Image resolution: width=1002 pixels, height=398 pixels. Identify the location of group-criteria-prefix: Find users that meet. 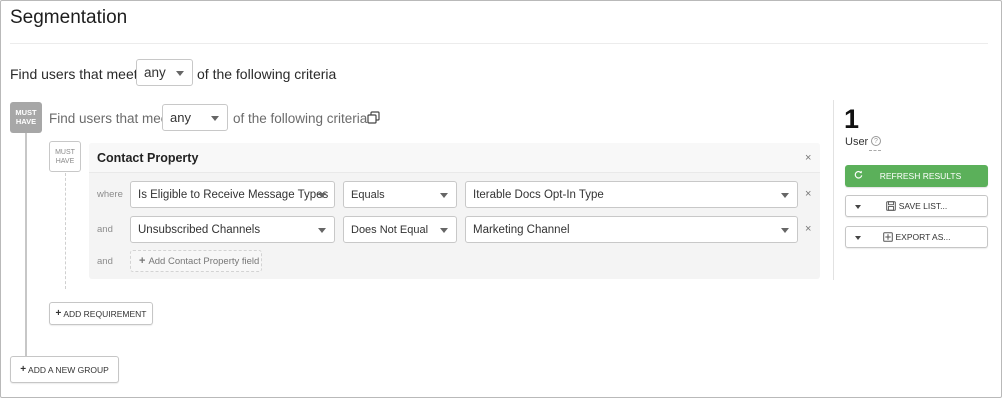
(111, 118).